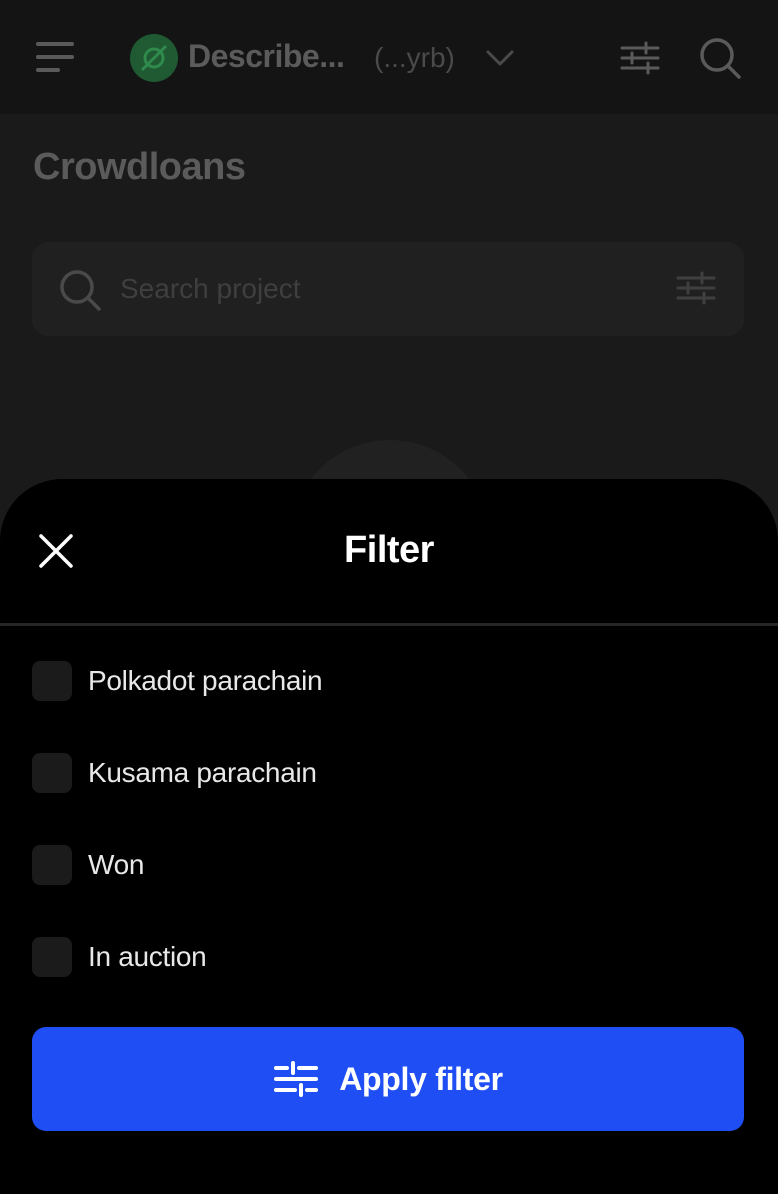 The width and height of the screenshot is (778, 1194). I want to click on app-header: Describe... (...yrb), so click(389, 57).